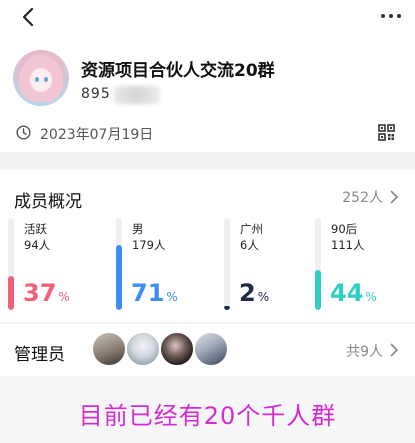 This screenshot has width=415, height=443. What do you see at coordinates (163, 267) in the screenshot?
I see `stat-male: 男 179人 71%` at bounding box center [163, 267].